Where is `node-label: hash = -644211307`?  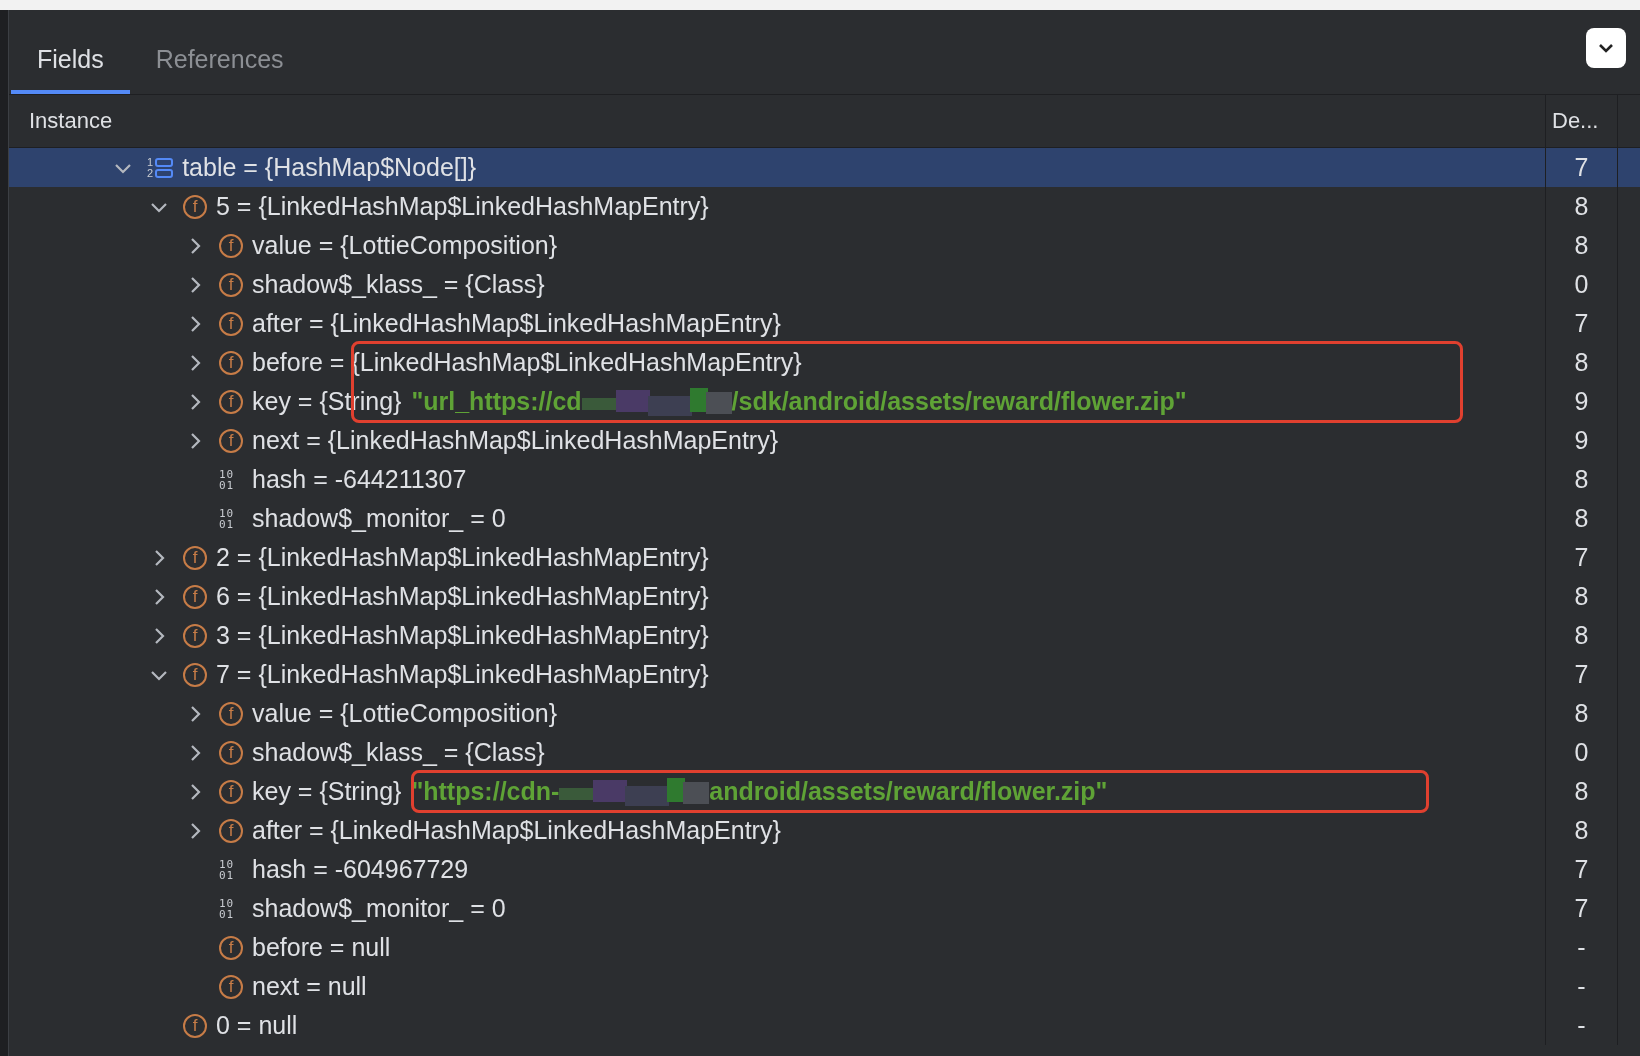
node-label: hash = -644211307 is located at coordinates (359, 479).